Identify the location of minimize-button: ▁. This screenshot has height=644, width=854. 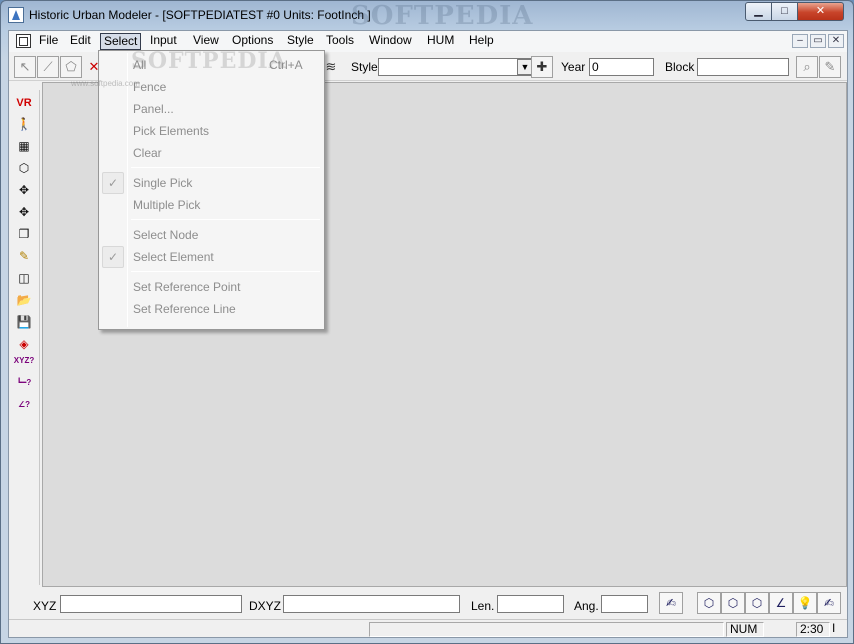
(758, 11).